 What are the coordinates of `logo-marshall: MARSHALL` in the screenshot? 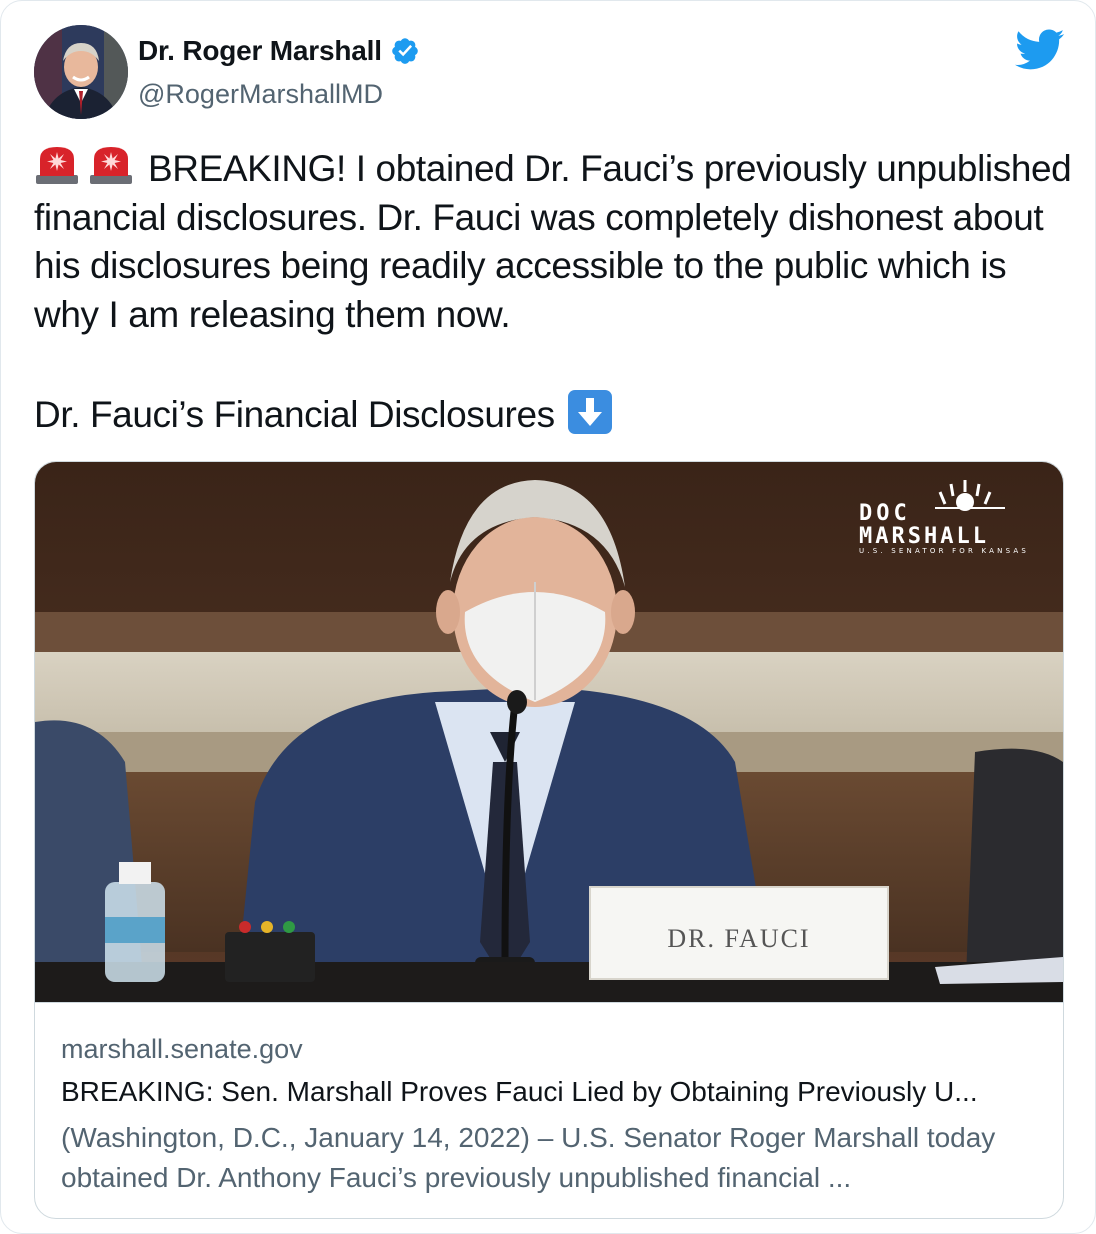 It's located at (924, 536).